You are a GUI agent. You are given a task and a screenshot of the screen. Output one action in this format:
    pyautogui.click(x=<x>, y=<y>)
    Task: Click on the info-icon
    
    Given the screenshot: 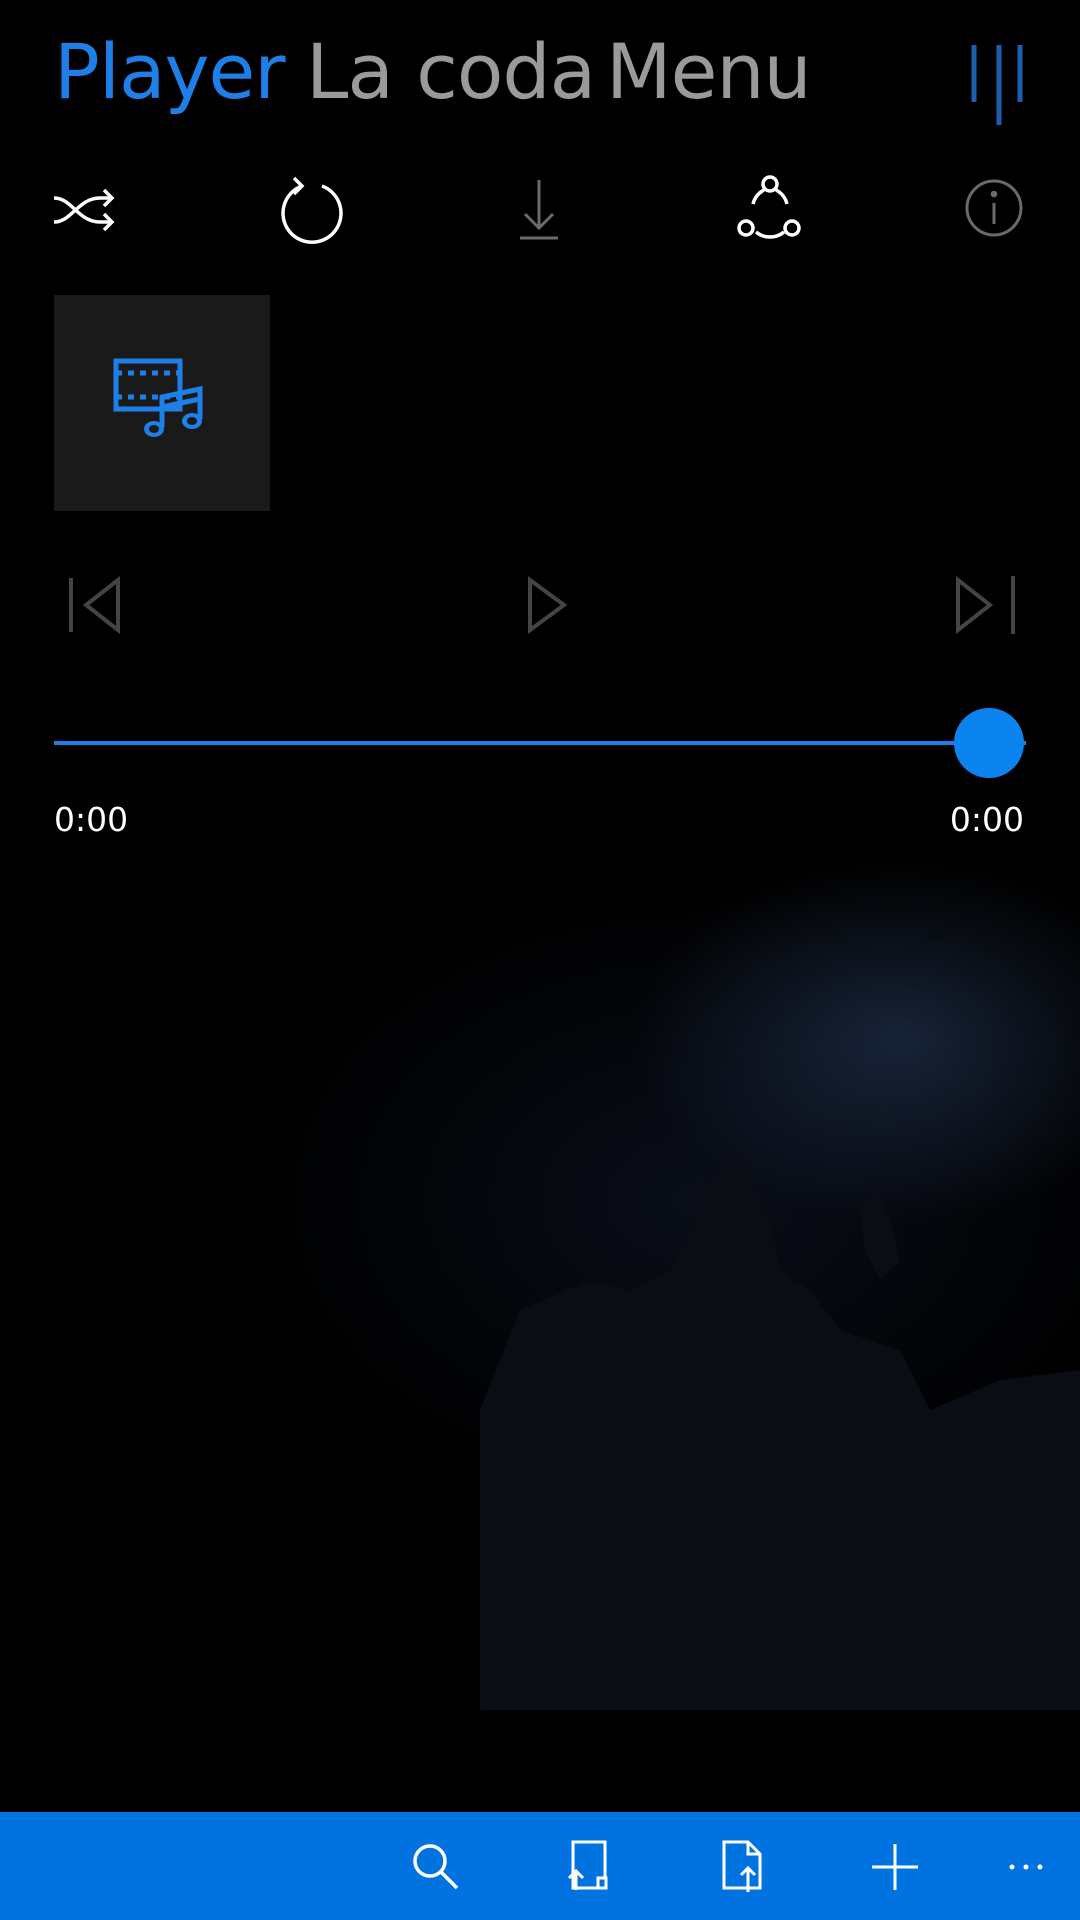 What is the action you would take?
    pyautogui.click(x=996, y=210)
    